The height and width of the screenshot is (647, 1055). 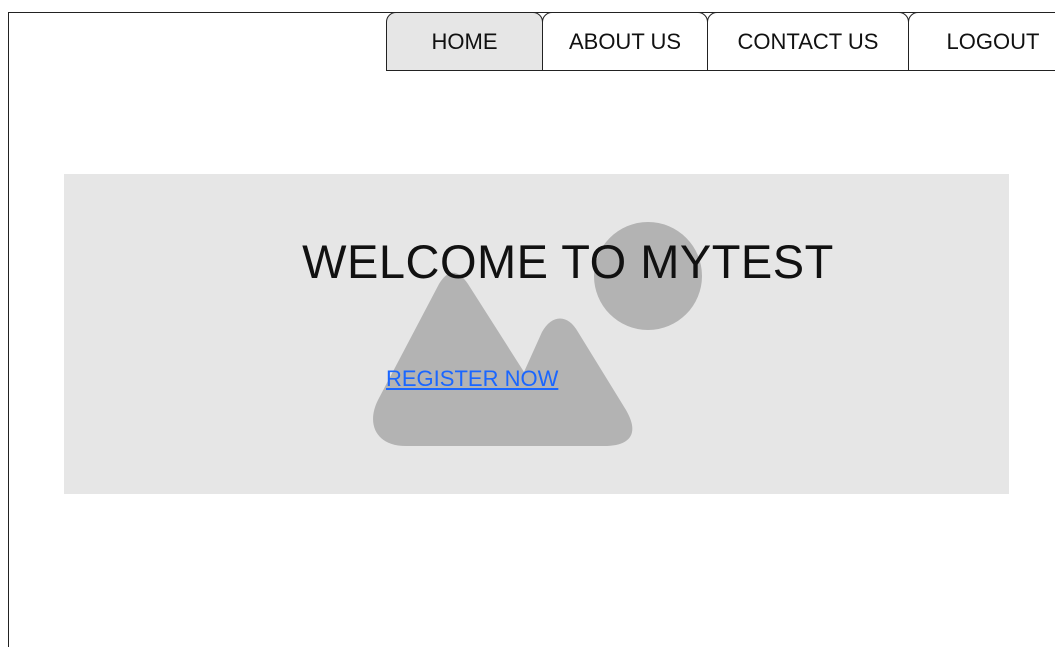 I want to click on tab-contact-us-label: CONTACT US, so click(x=808, y=41).